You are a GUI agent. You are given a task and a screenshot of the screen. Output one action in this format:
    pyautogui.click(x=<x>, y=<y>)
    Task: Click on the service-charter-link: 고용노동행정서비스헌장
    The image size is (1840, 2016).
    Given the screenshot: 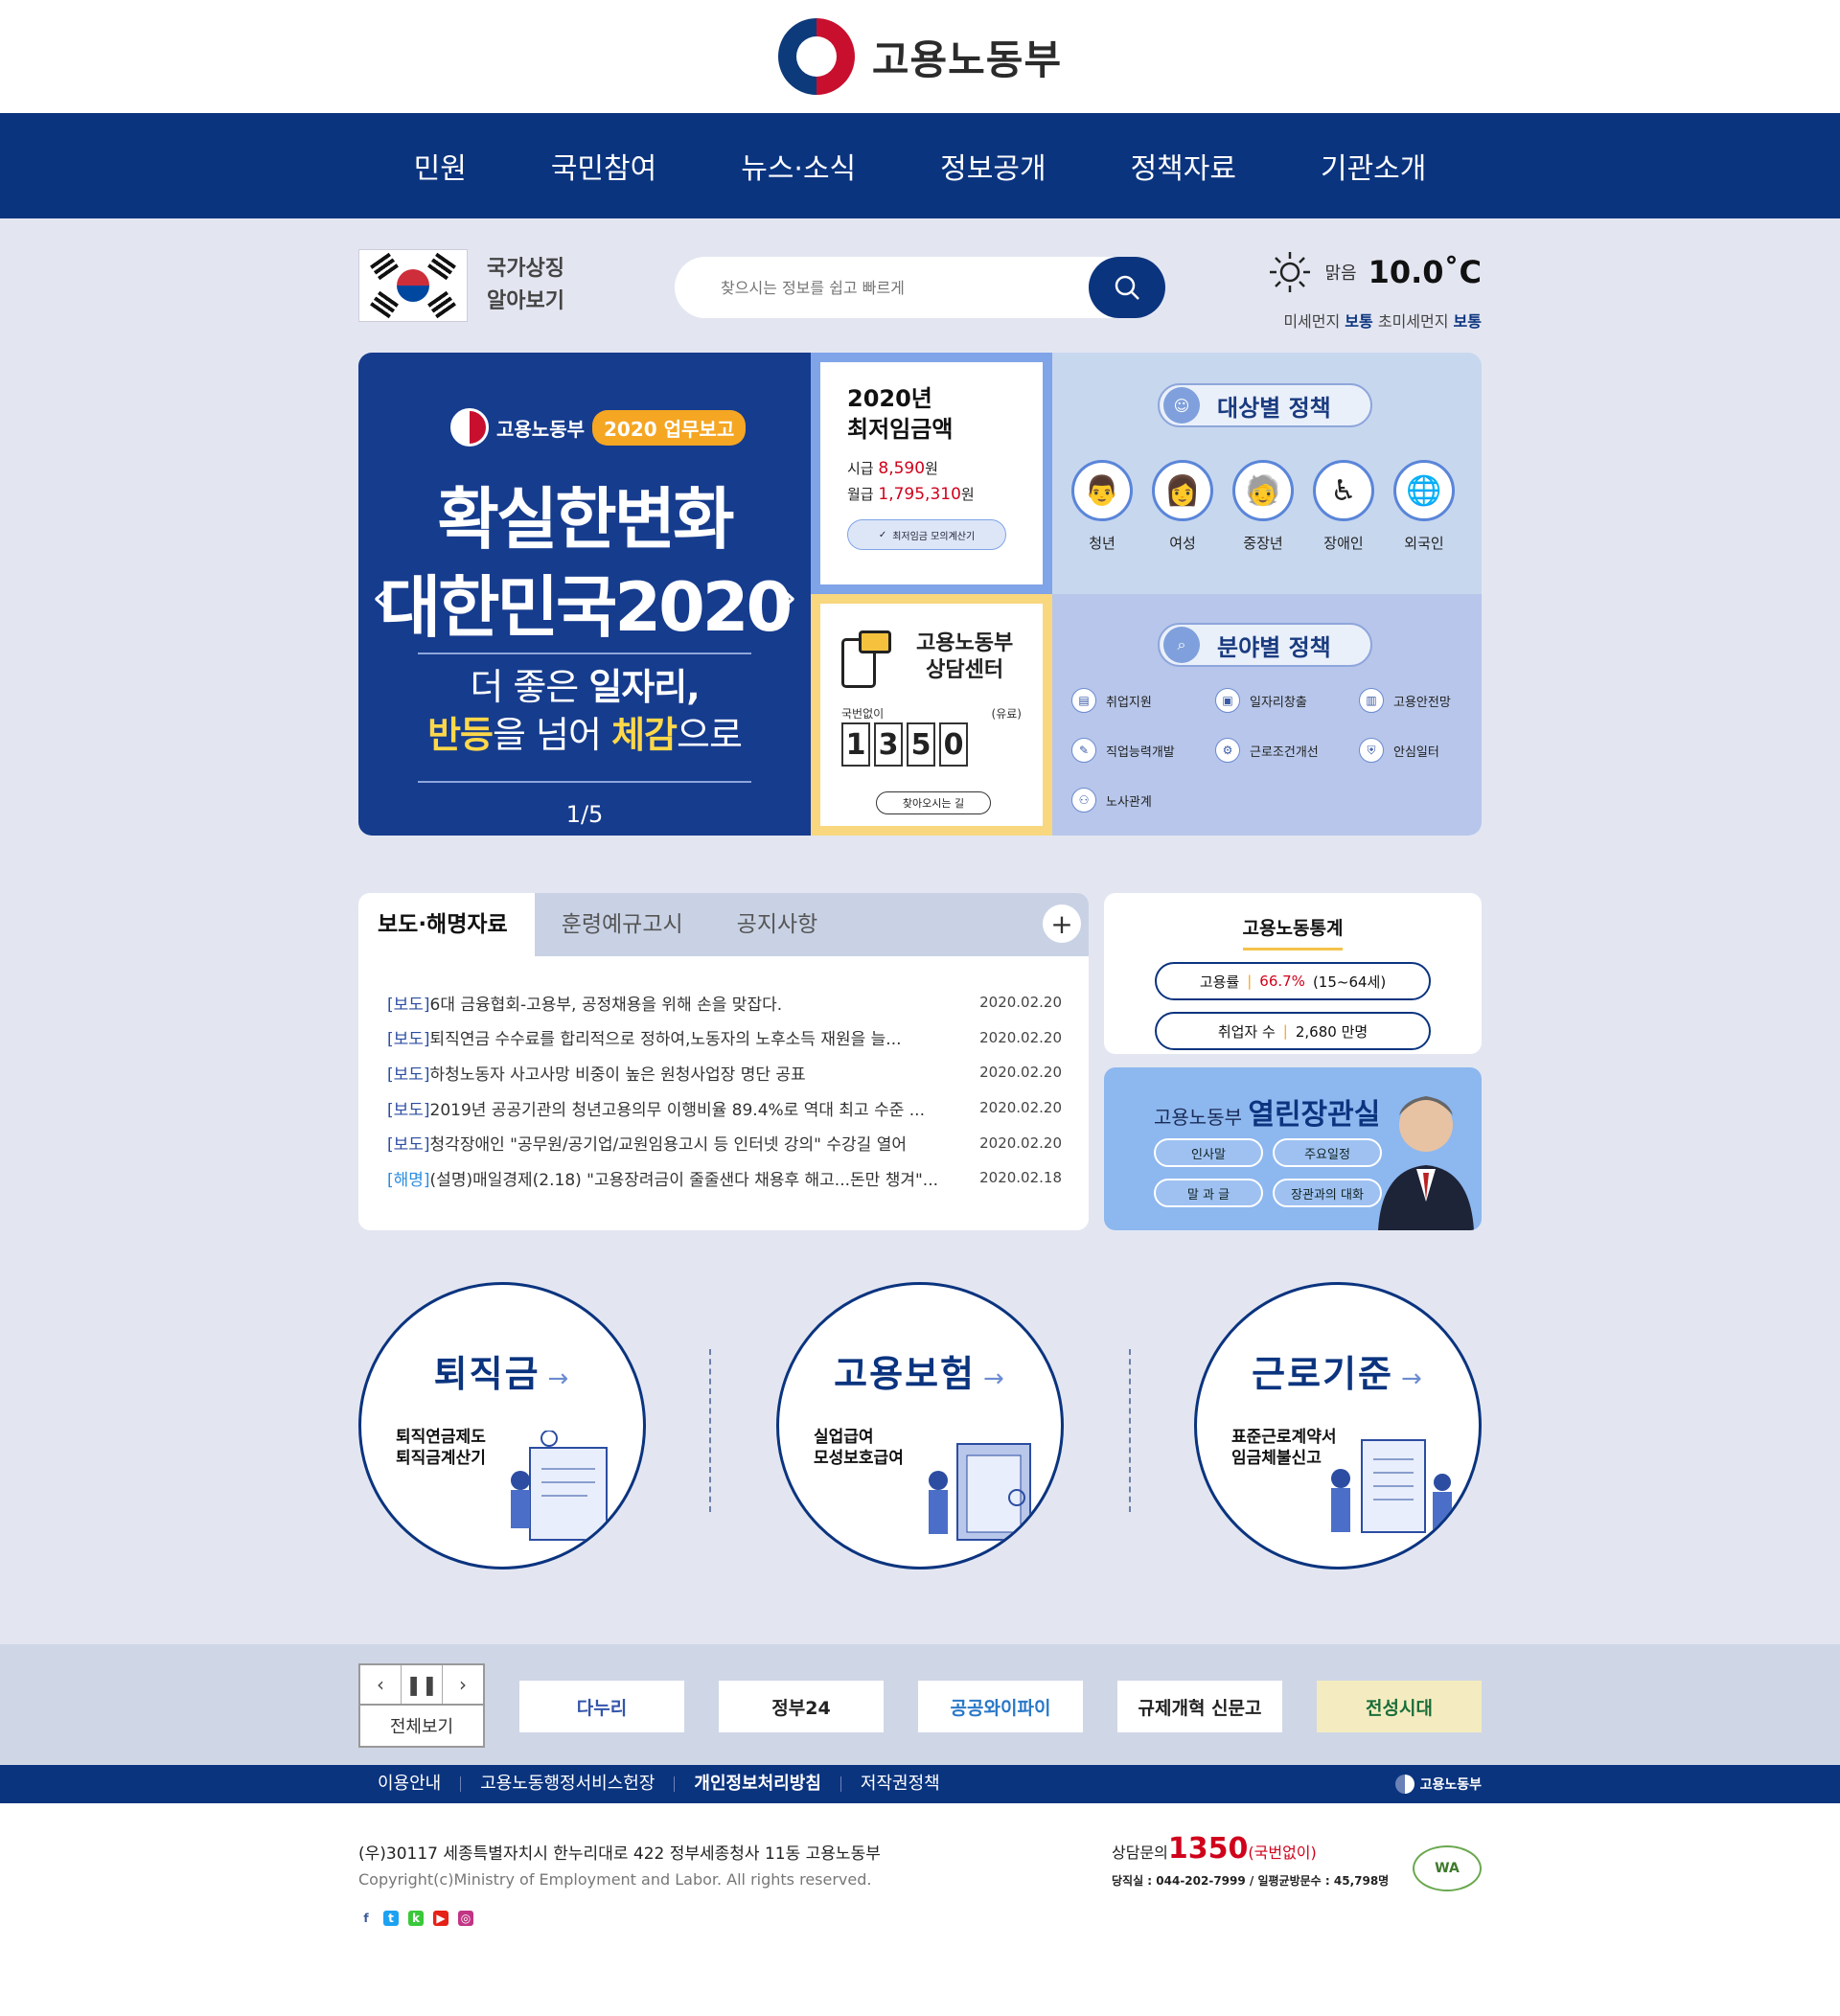 What is the action you would take?
    pyautogui.click(x=567, y=1784)
    